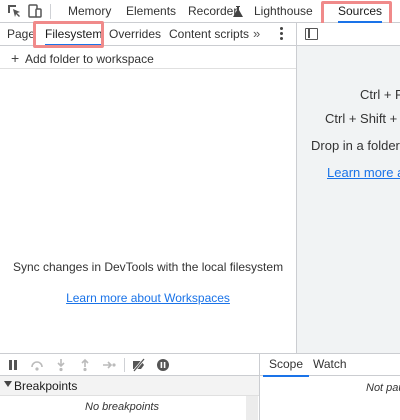 The height and width of the screenshot is (420, 400). Describe the element at coordinates (363, 172) in the screenshot. I see `editor-learn-more-link: Learn more a` at that location.